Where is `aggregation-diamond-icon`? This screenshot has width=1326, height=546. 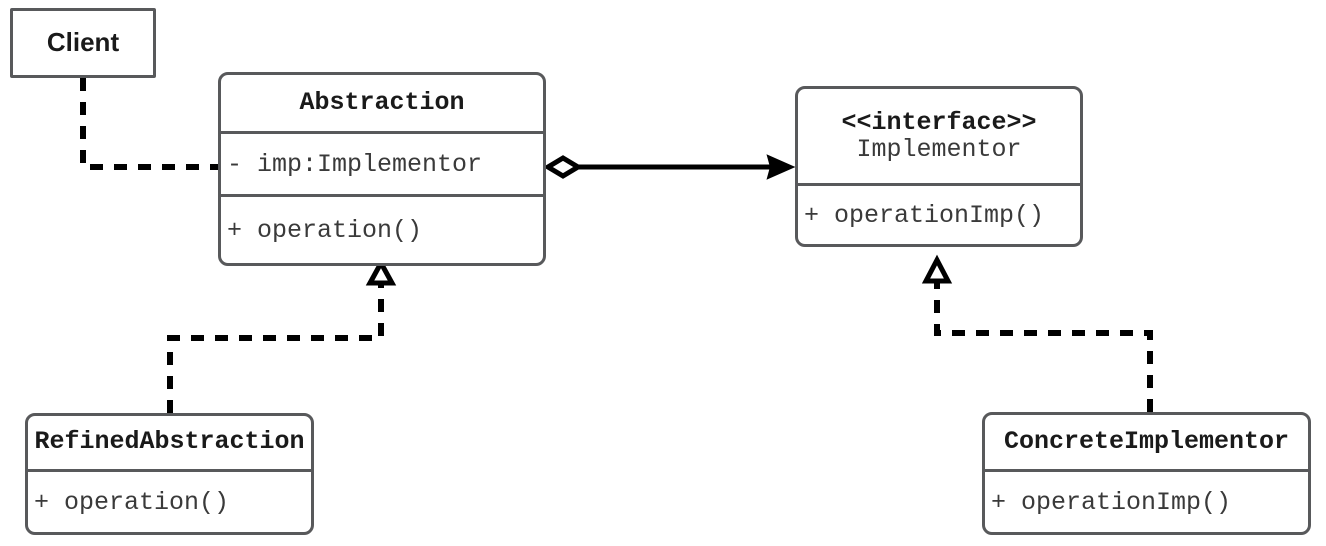
aggregation-diamond-icon is located at coordinates (563, 167).